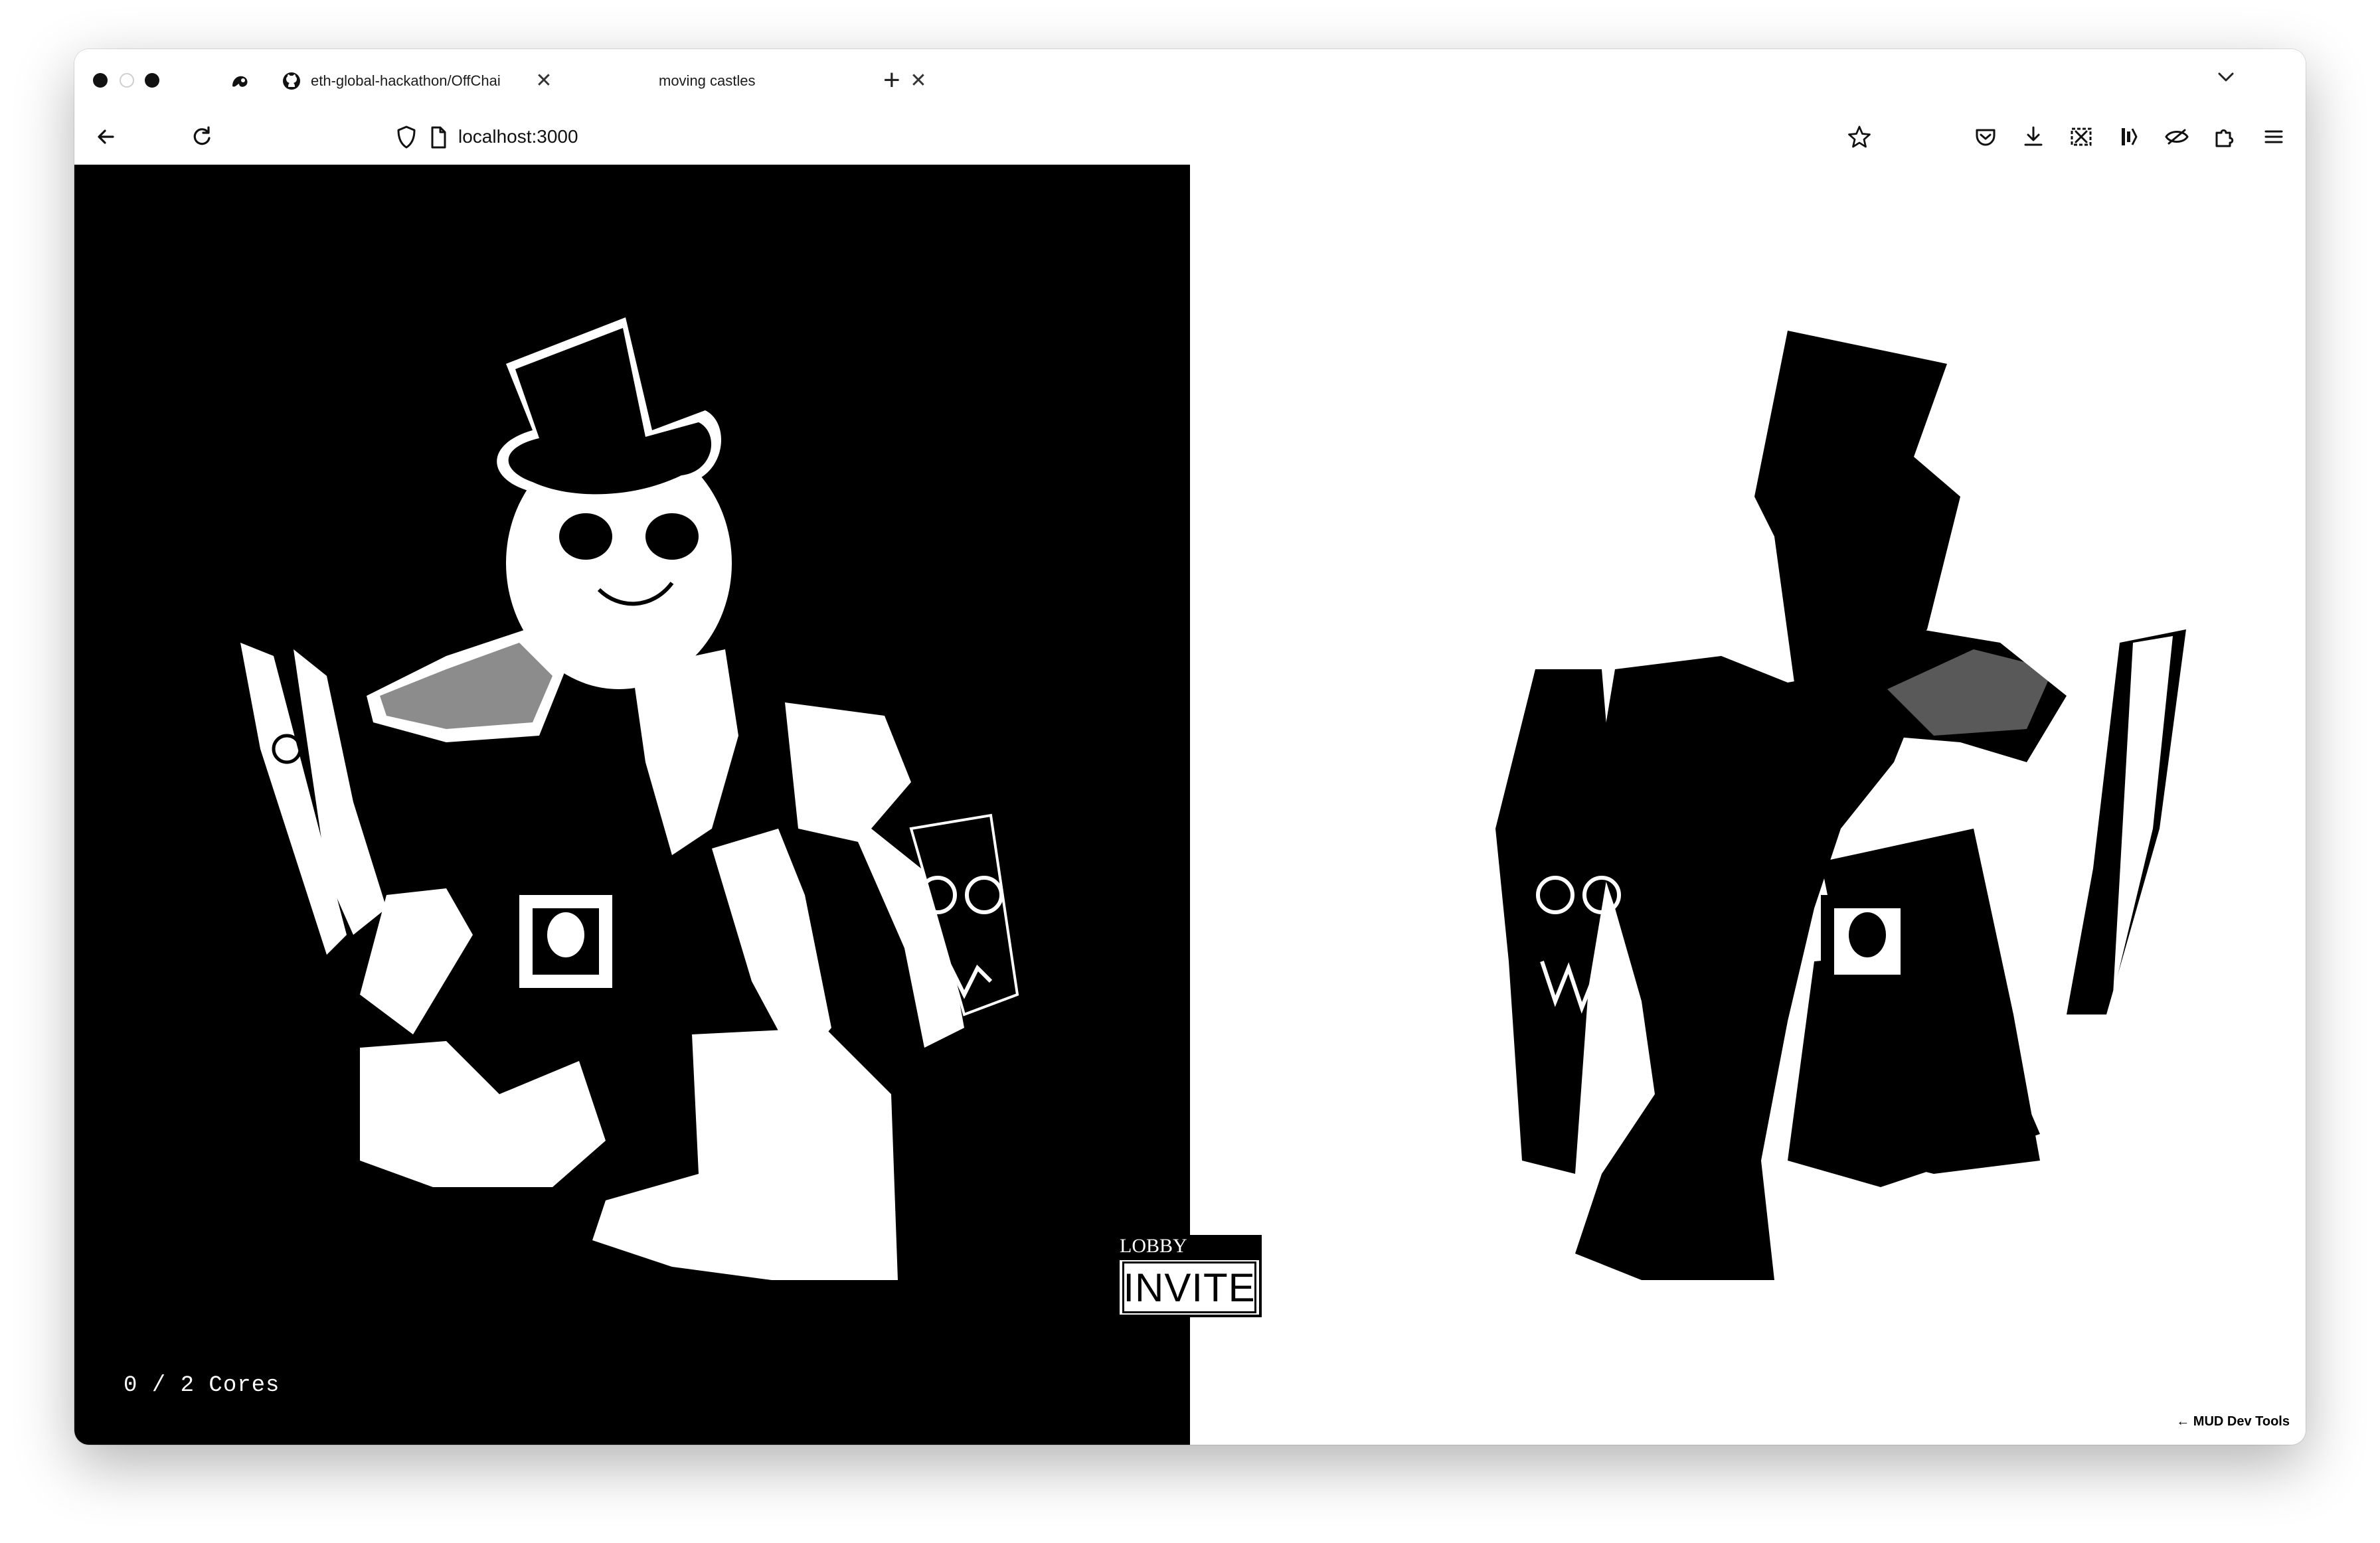 Image resolution: width=2380 pixels, height=1543 pixels. Describe the element at coordinates (406, 80) in the screenshot. I see `tab-github-label: eth-global-hackathon/OffChai` at that location.